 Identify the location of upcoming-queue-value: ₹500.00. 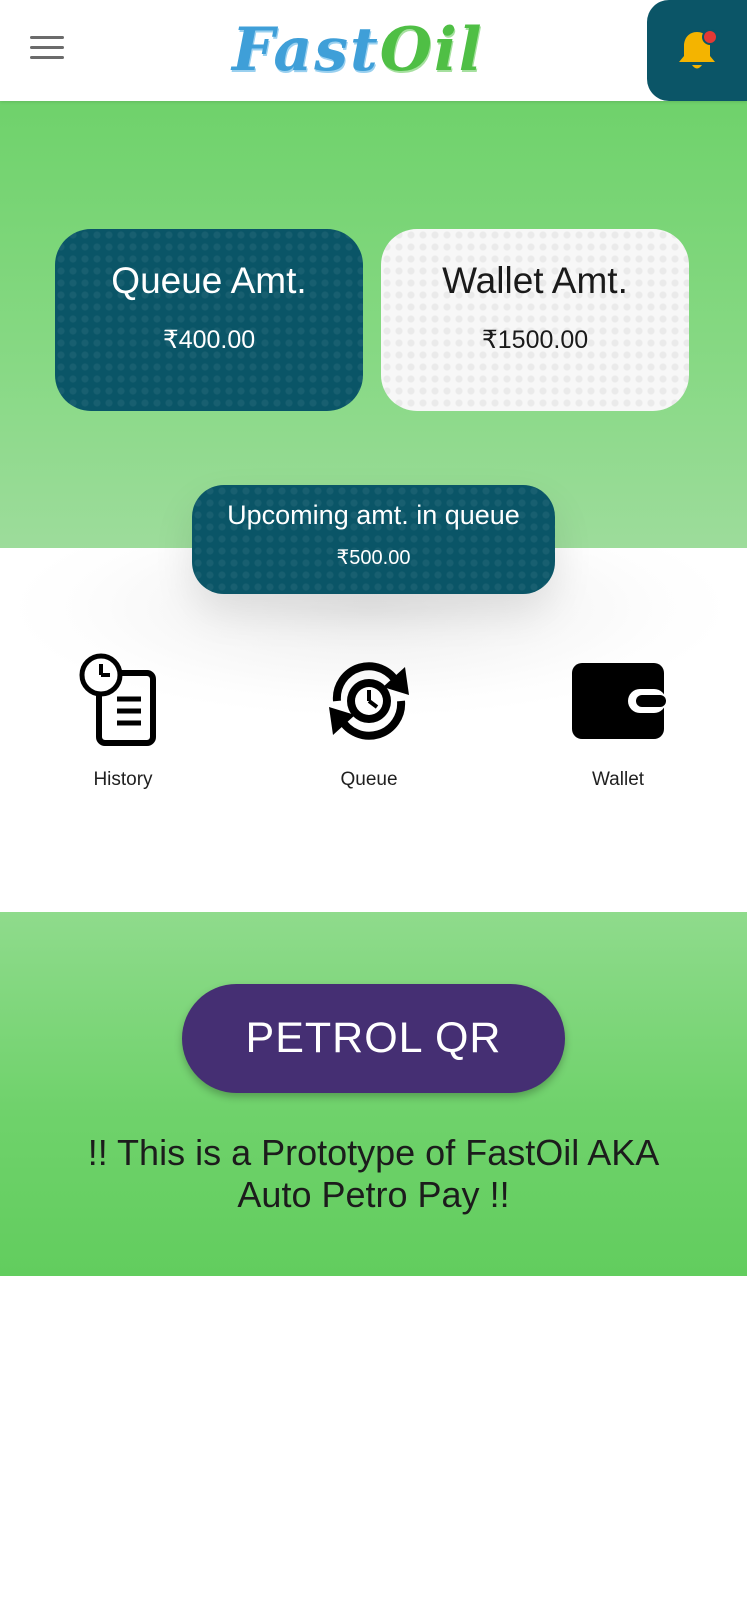
(373, 558).